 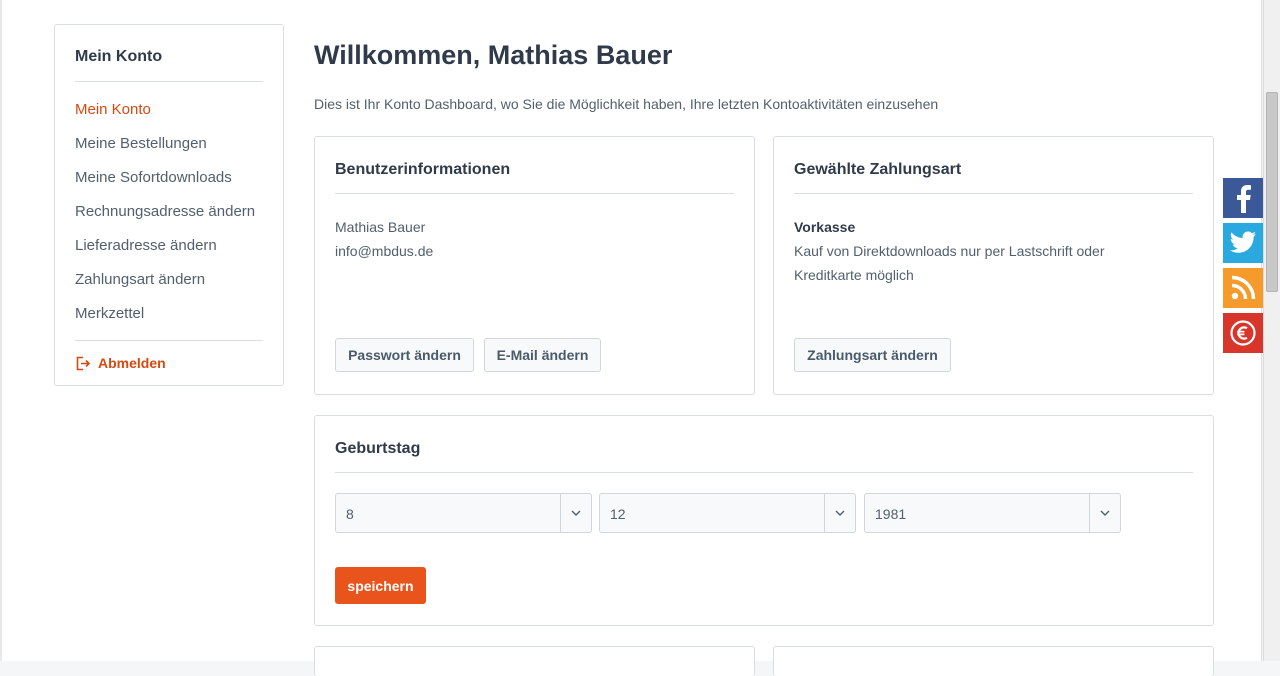 I want to click on twitter-share-button, so click(x=1243, y=243).